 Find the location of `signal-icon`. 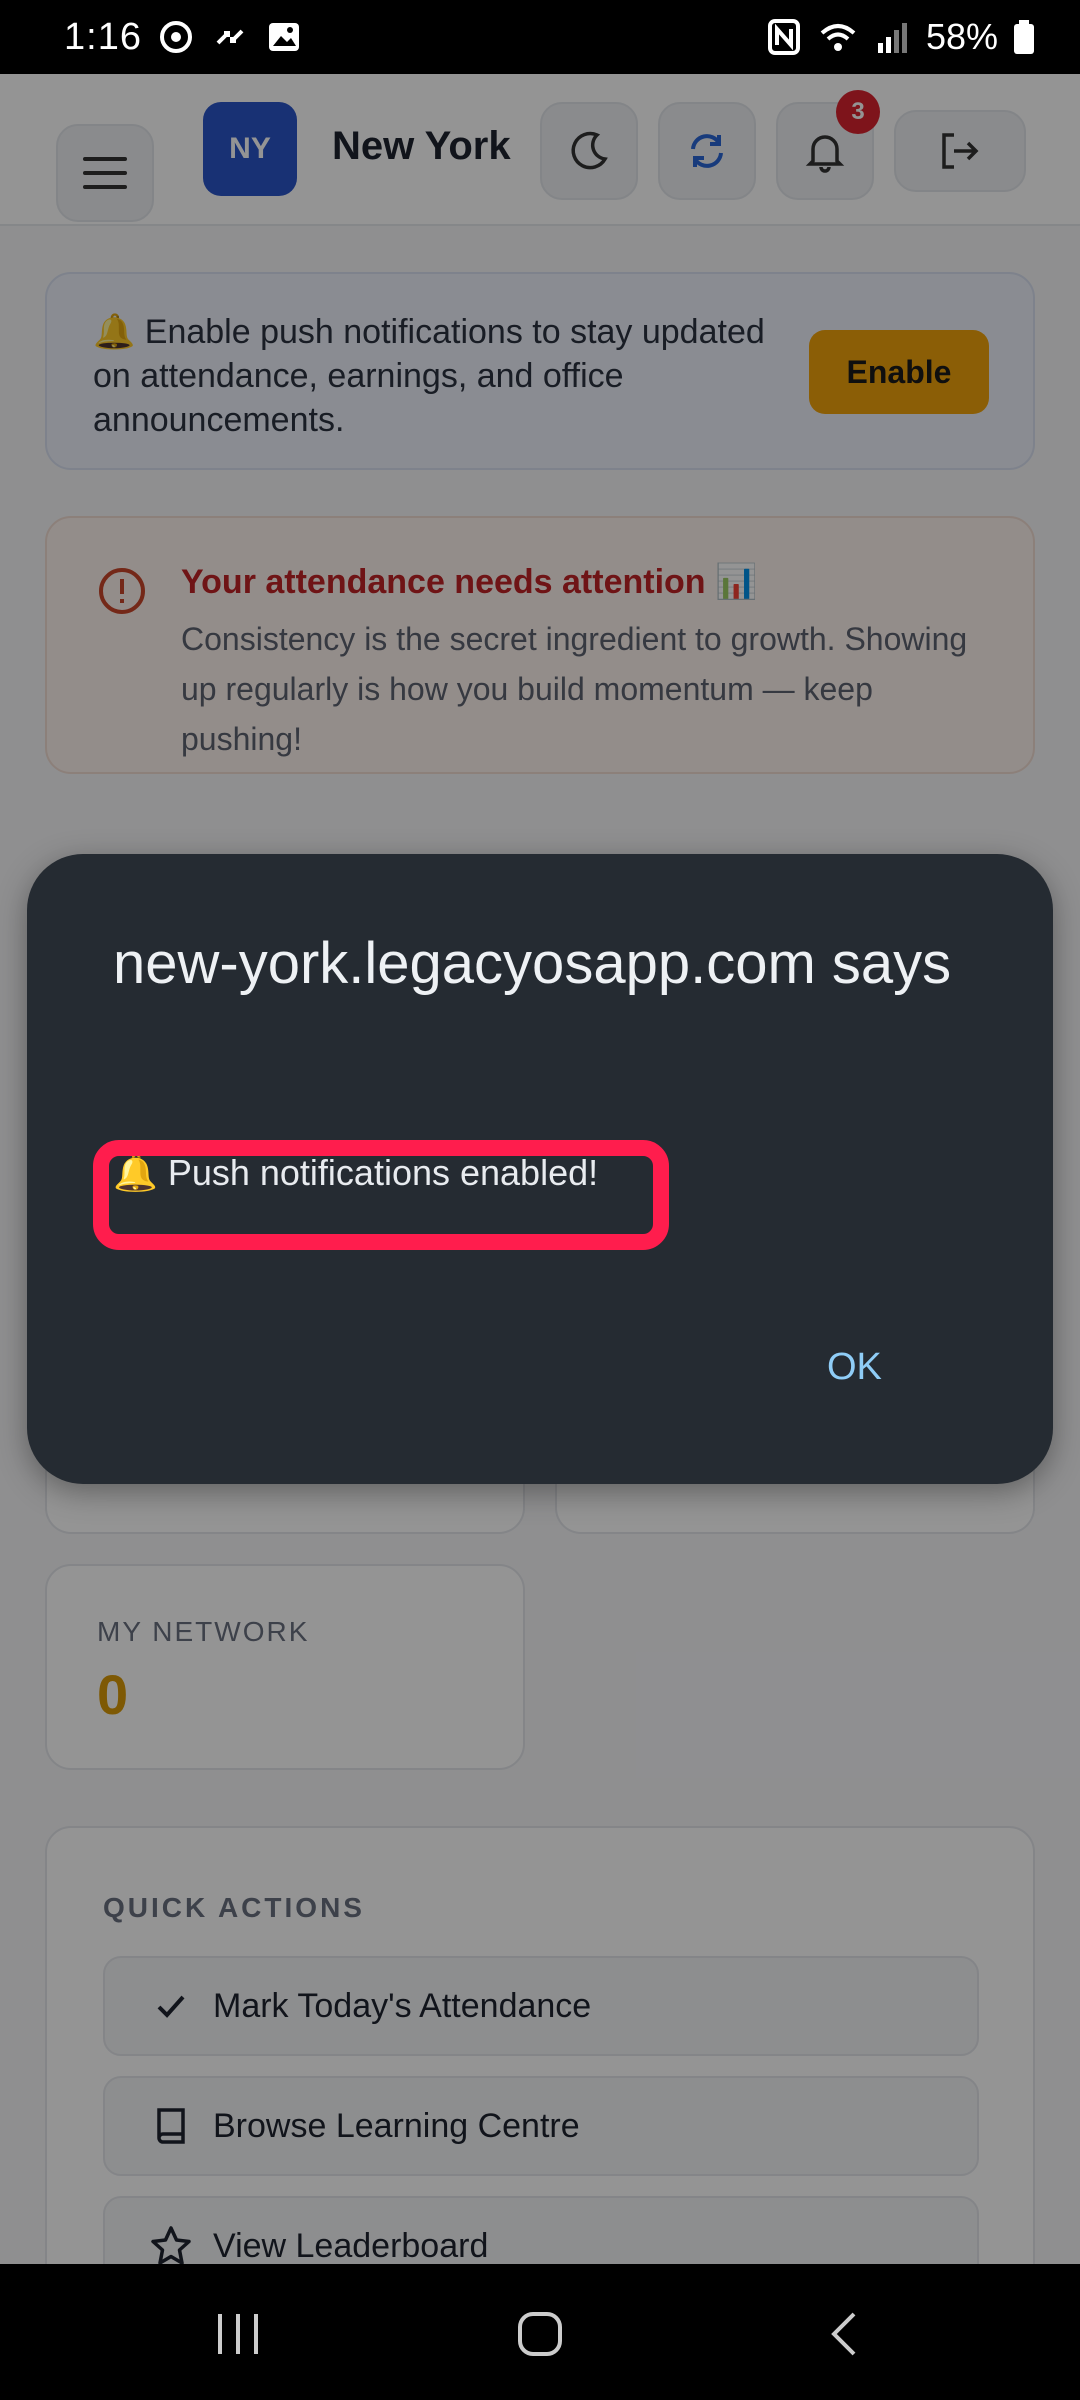

signal-icon is located at coordinates (892, 38).